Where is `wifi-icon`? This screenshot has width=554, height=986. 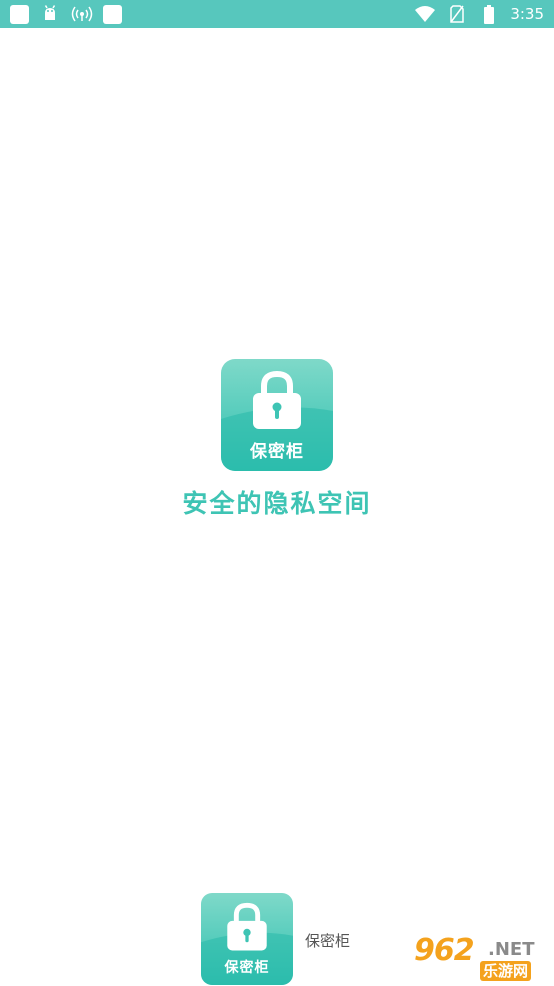
wifi-icon is located at coordinates (425, 14).